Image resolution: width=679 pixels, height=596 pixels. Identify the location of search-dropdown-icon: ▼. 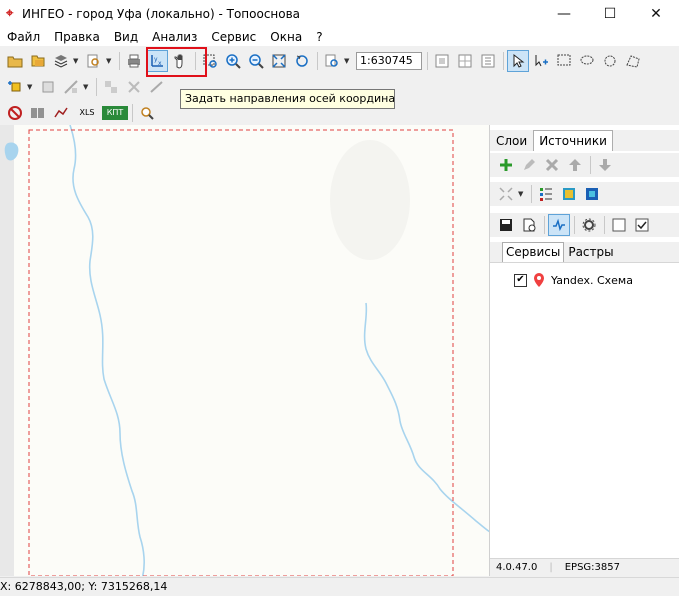
(110, 61).